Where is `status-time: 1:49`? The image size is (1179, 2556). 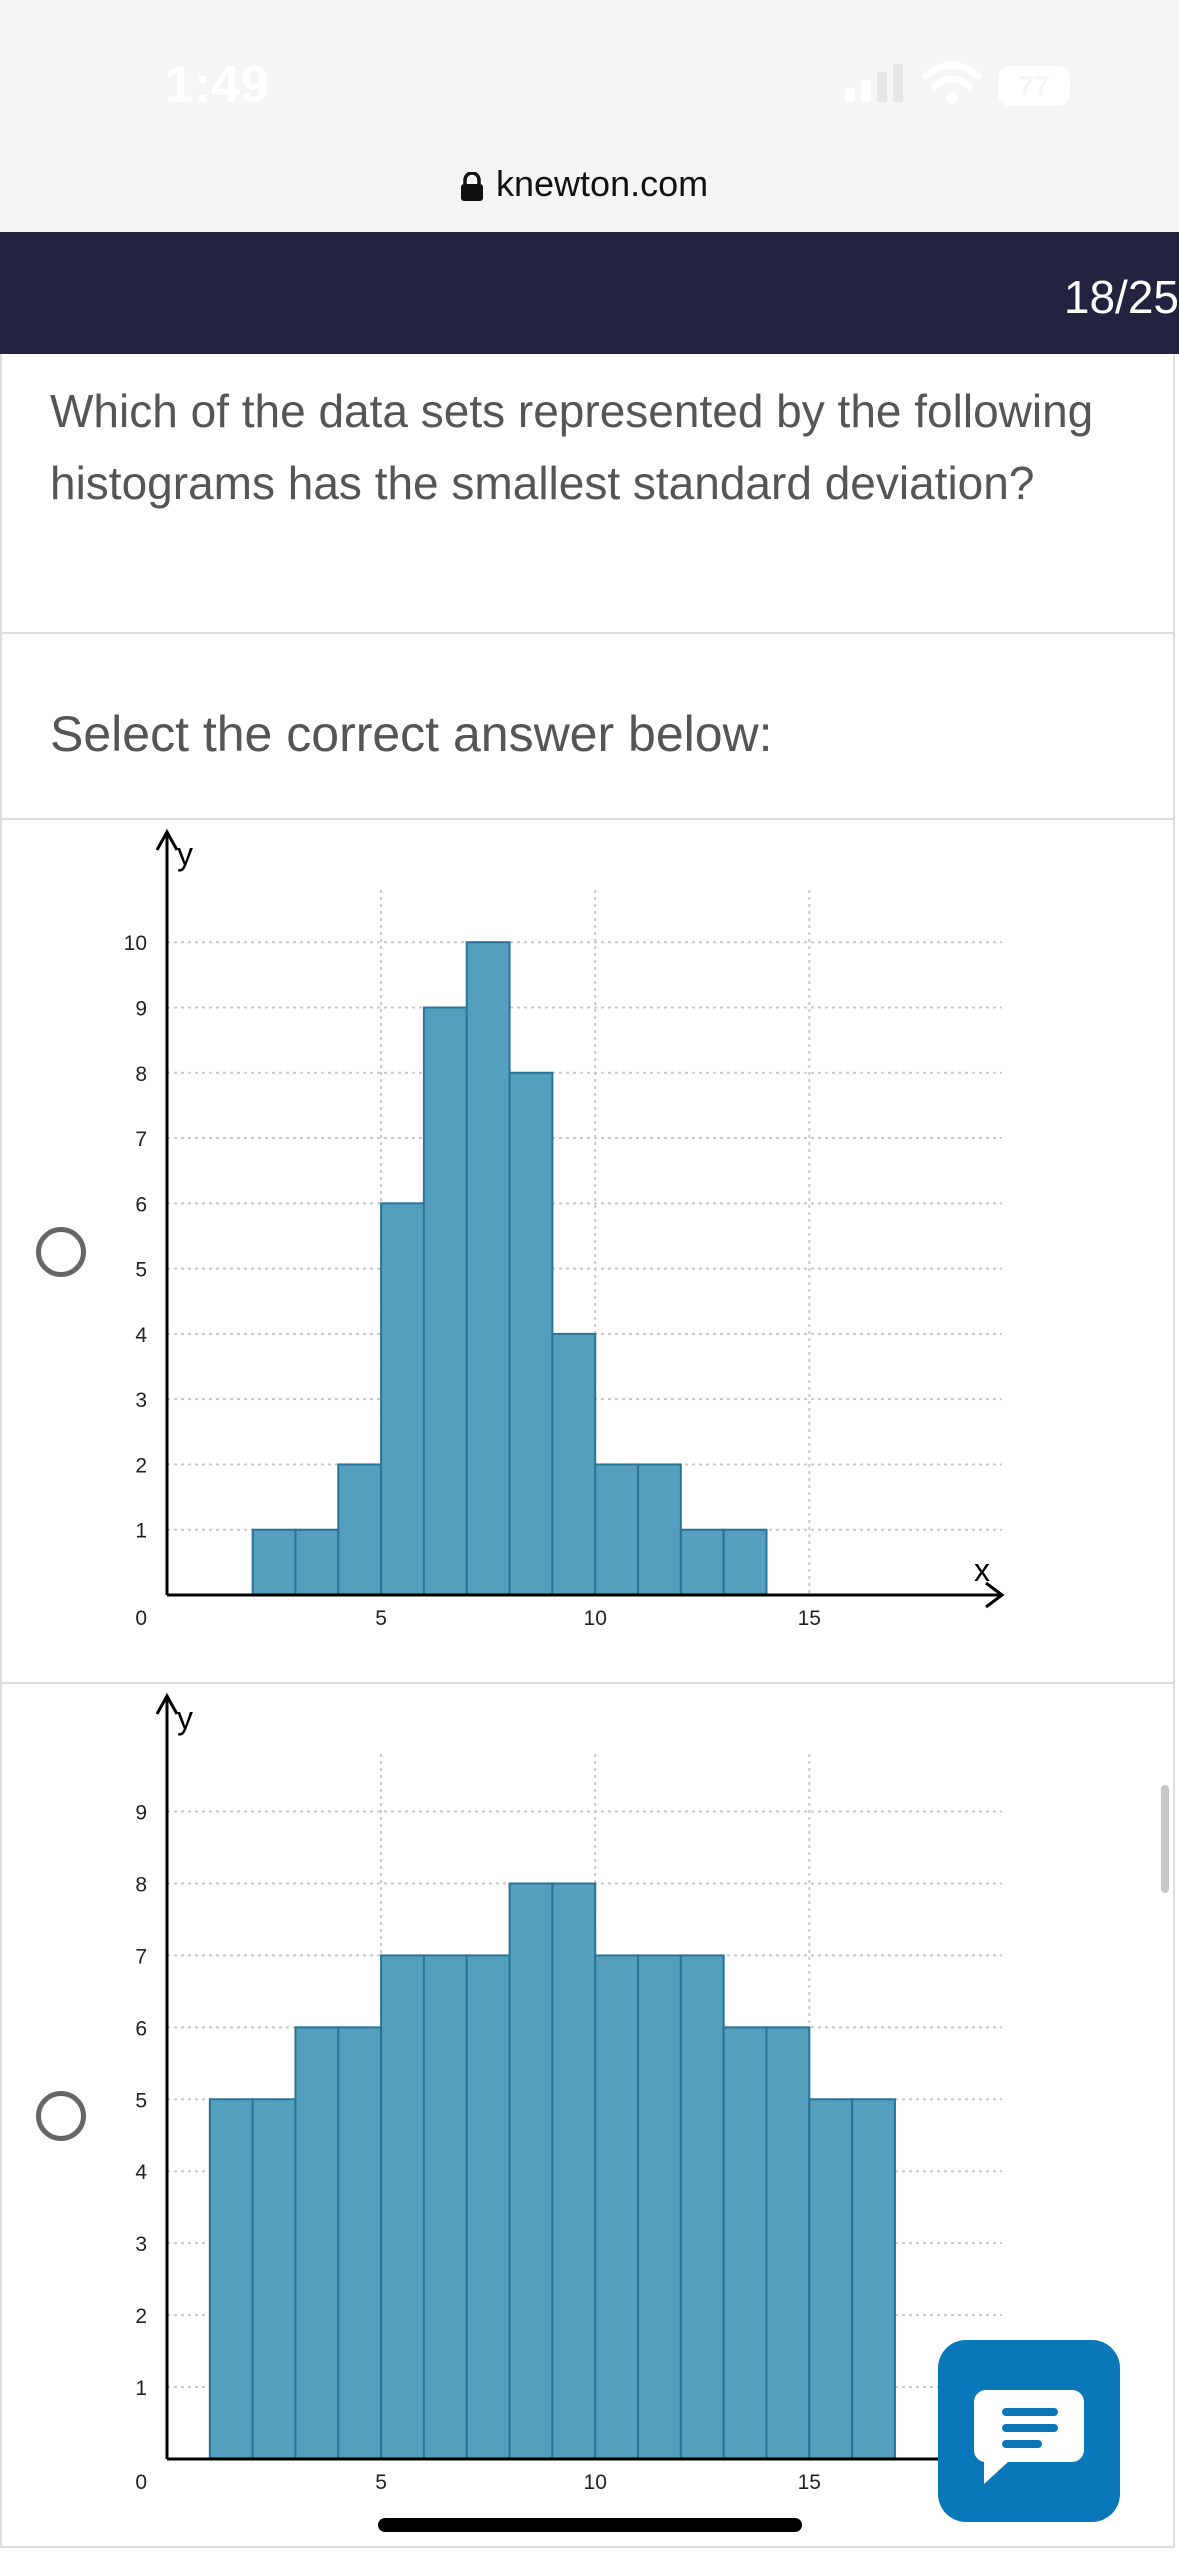 status-time: 1:49 is located at coordinates (217, 85).